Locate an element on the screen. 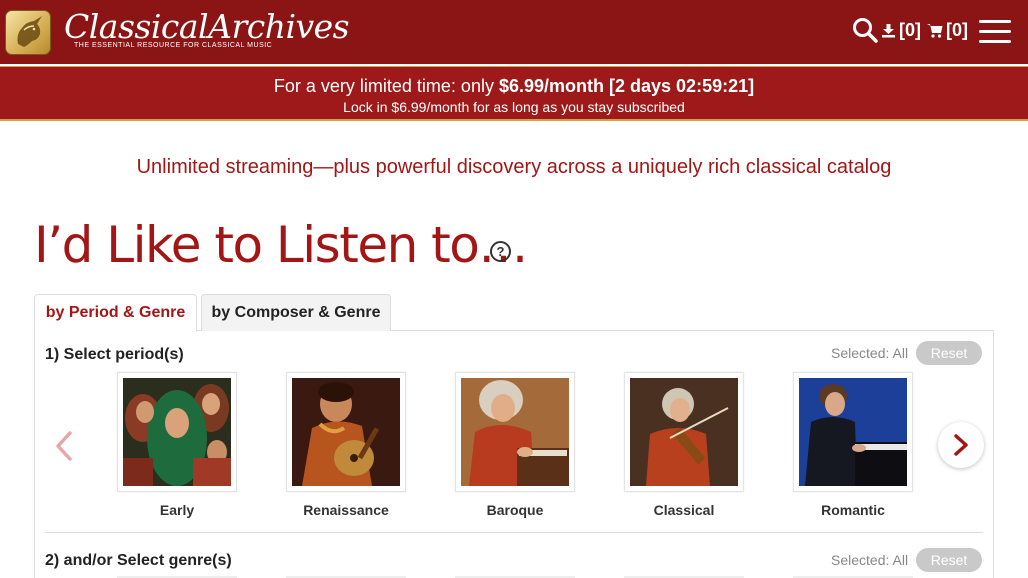 The image size is (1028, 578). romantic-artwork is located at coordinates (853, 432).